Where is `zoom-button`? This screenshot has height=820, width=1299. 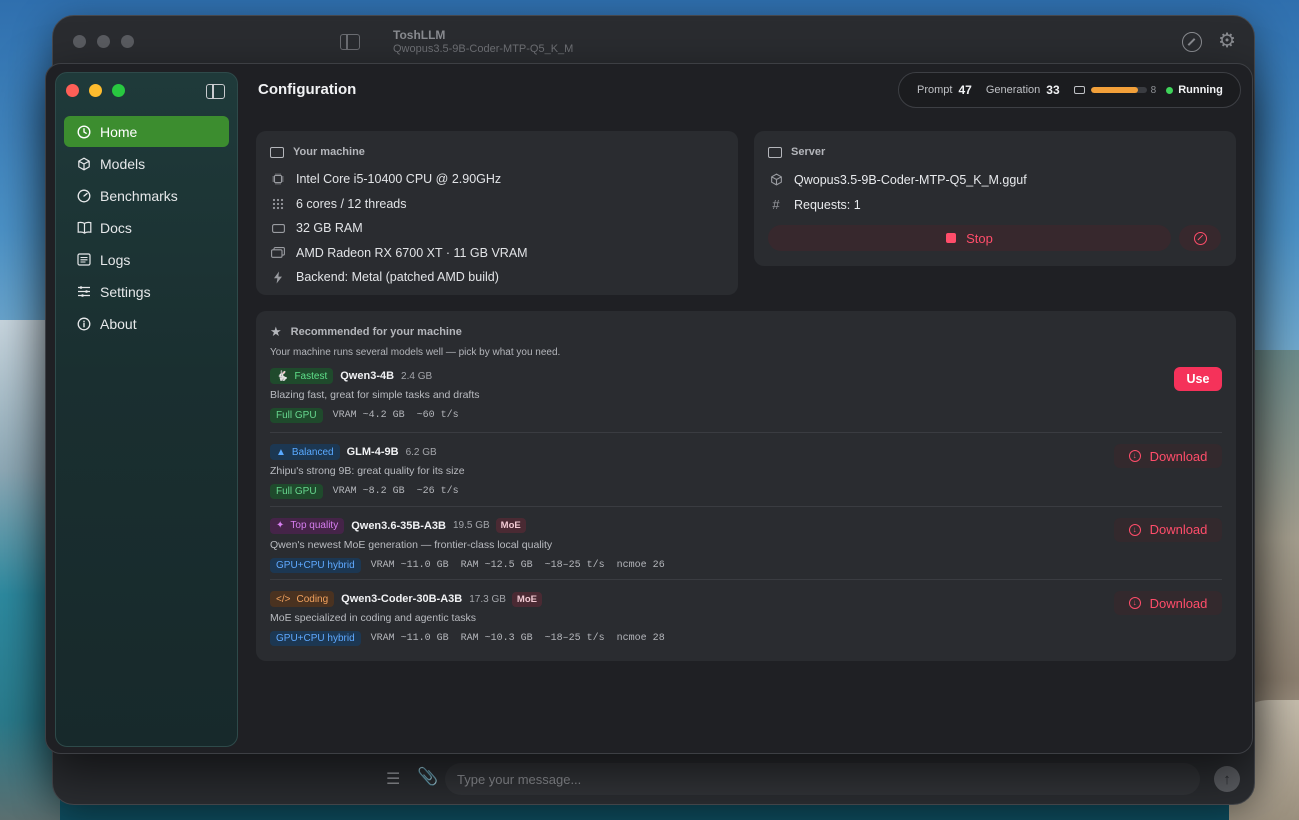
zoom-button is located at coordinates (118, 90).